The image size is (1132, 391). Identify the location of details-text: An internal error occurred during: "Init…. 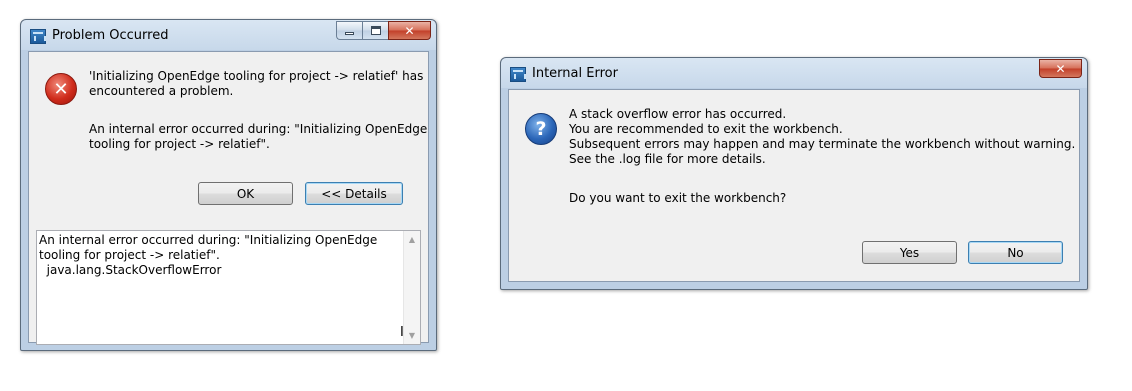
(208, 255).